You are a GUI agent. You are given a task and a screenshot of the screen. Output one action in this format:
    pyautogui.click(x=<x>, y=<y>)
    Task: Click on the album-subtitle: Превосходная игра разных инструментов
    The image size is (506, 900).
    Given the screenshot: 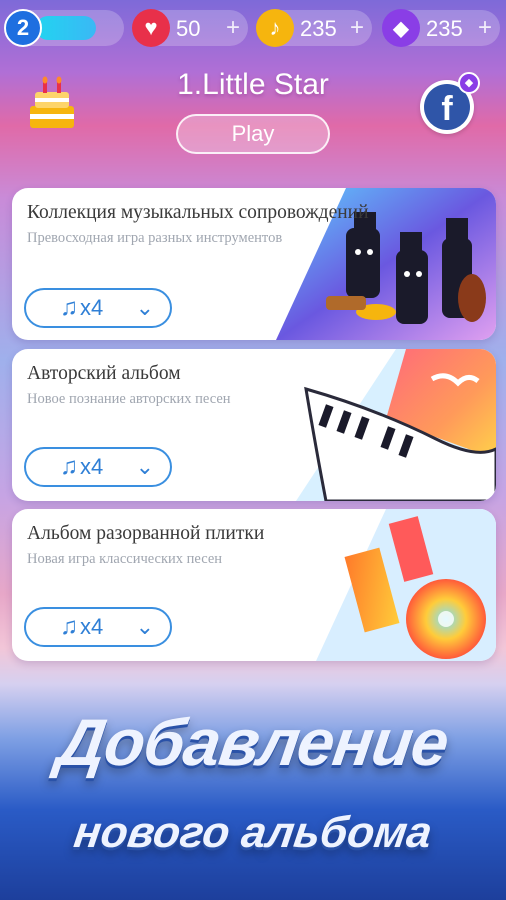 What is the action you would take?
    pyautogui.click(x=155, y=238)
    